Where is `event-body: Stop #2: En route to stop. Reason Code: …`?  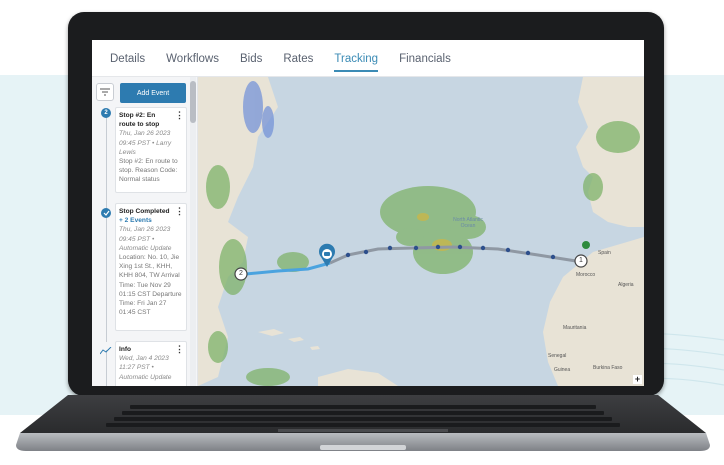 event-body: Stop #2: En route to stop. Reason Code: … is located at coordinates (148, 171).